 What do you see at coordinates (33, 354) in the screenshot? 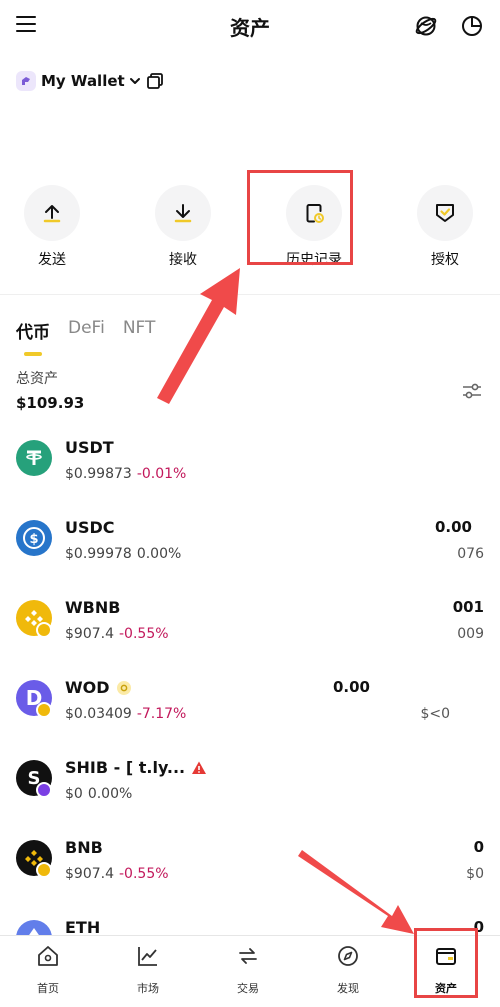
I see `active-tab-indicator` at bounding box center [33, 354].